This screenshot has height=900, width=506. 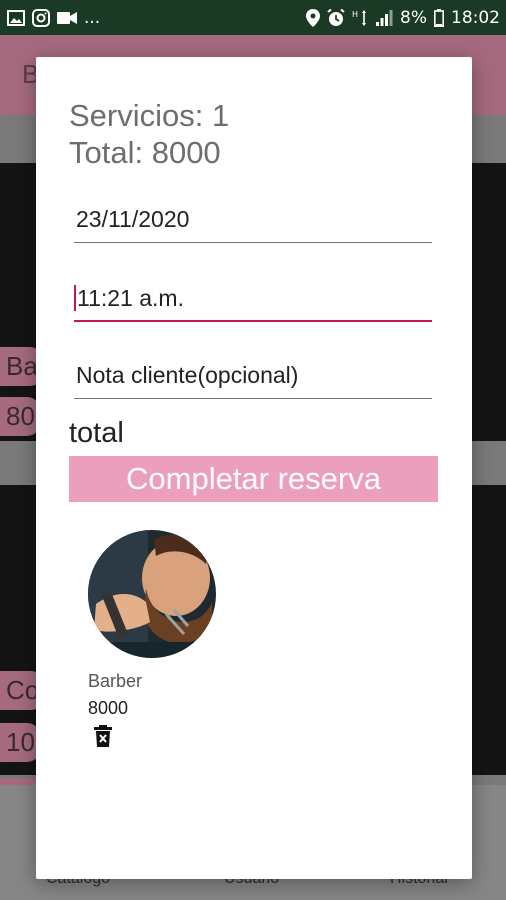 What do you see at coordinates (253, 479) in the screenshot?
I see `complete-reservation-button: Completar reserva` at bounding box center [253, 479].